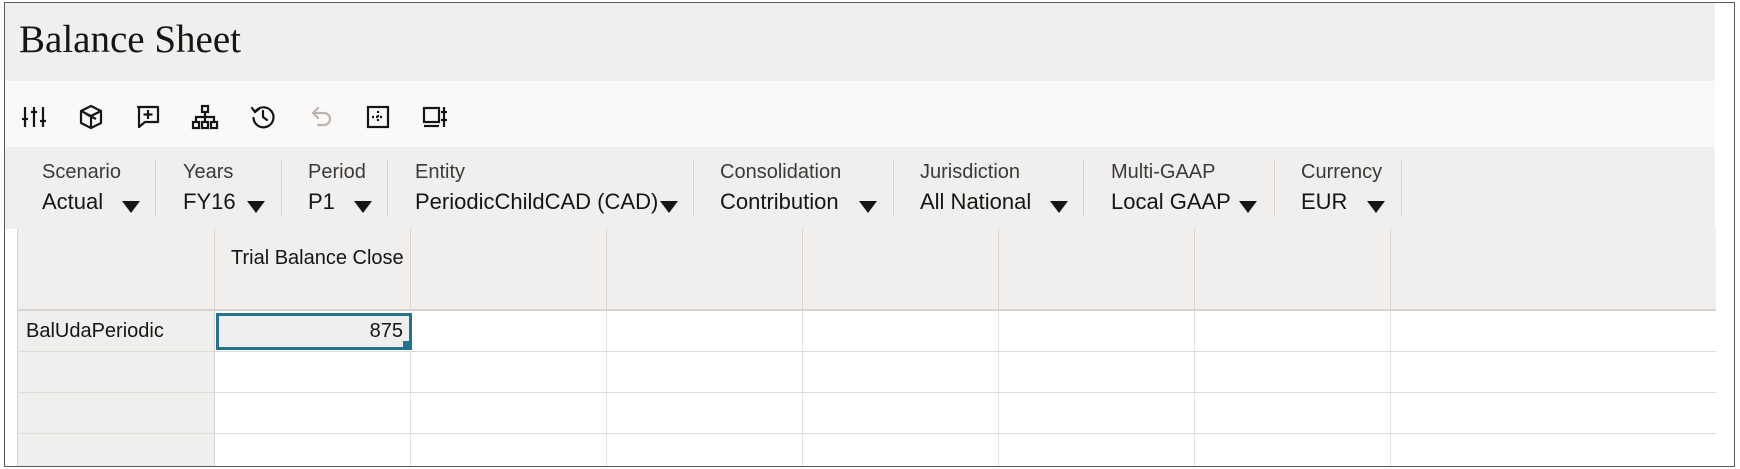  What do you see at coordinates (321, 201) in the screenshot?
I see `pov-value: P1` at bounding box center [321, 201].